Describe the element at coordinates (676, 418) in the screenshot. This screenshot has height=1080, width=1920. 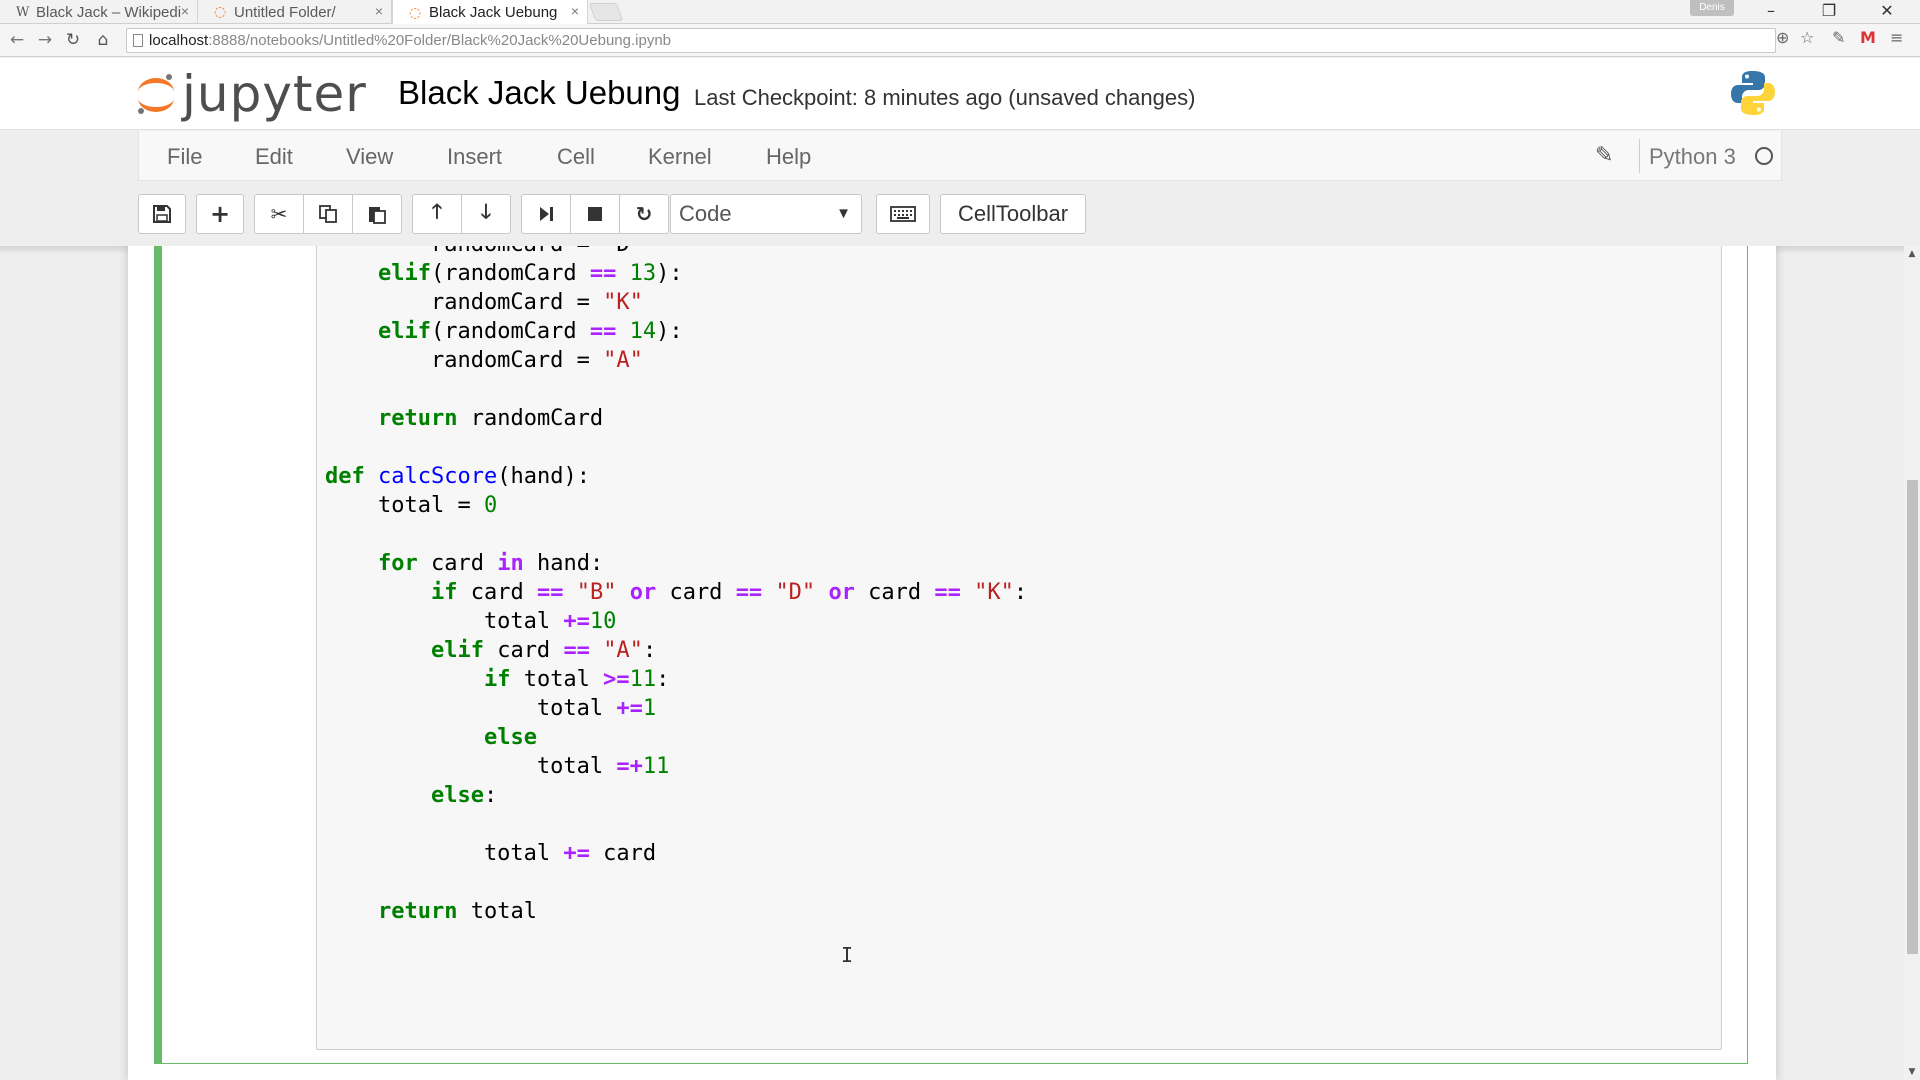
I see `code-line: return randomCard` at that location.